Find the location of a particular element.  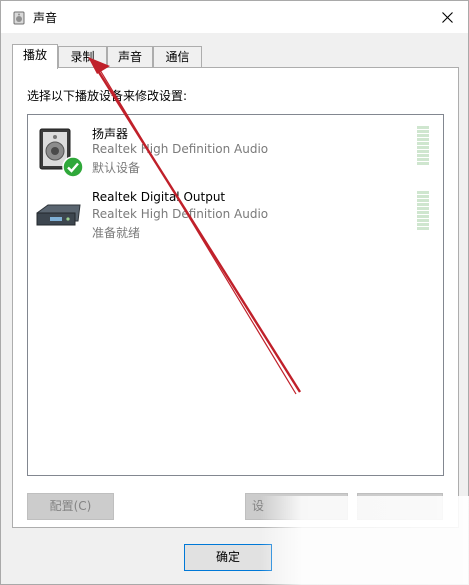

device-name: 扬声器 is located at coordinates (110, 134).